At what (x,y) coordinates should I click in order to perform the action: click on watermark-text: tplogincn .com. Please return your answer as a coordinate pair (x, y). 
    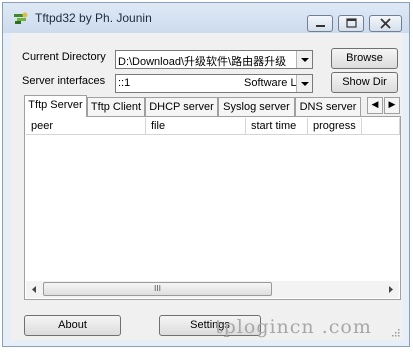
    Looking at the image, I should click on (293, 327).